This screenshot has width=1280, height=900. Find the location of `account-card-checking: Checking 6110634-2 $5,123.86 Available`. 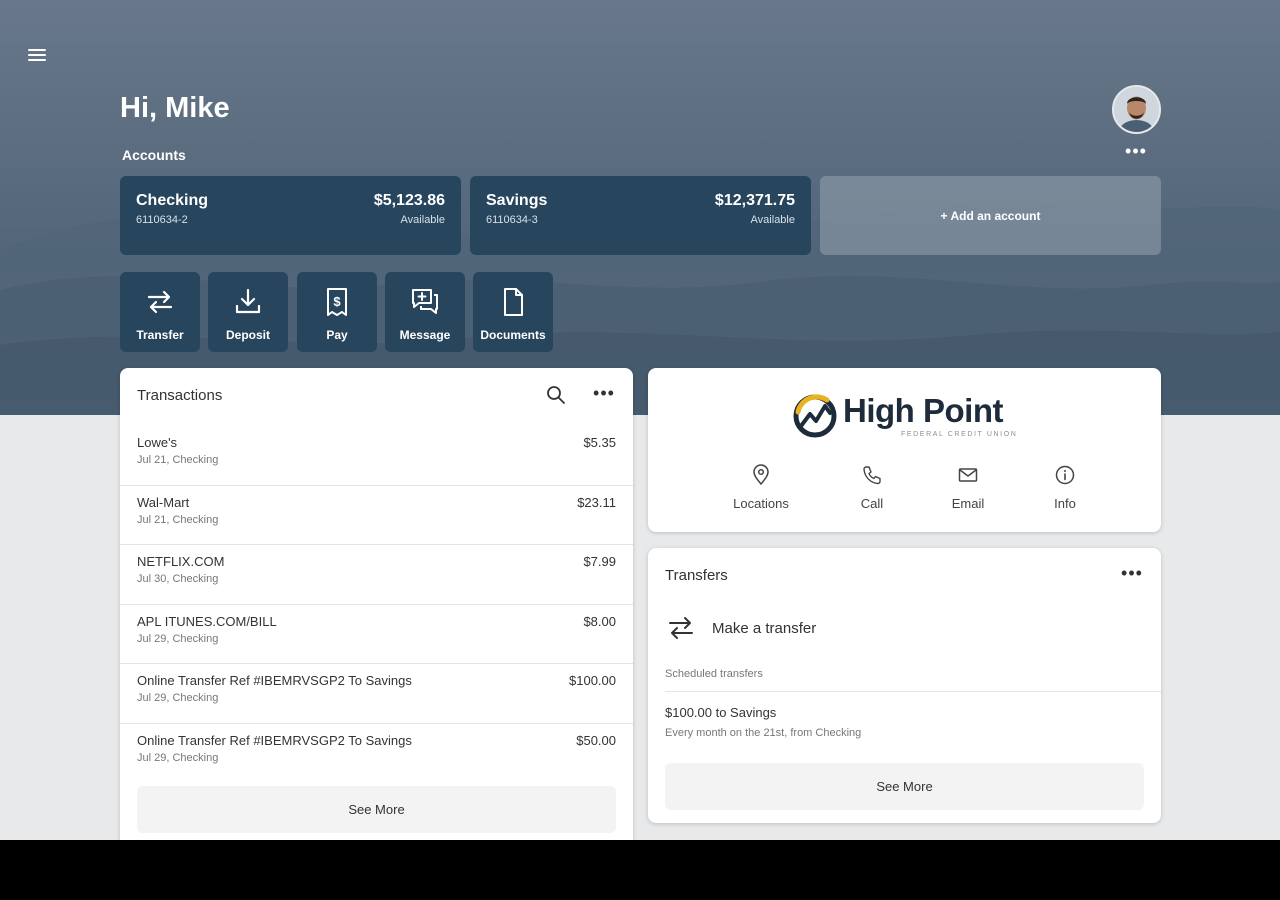

account-card-checking: Checking 6110634-2 $5,123.86 Available is located at coordinates (290, 215).